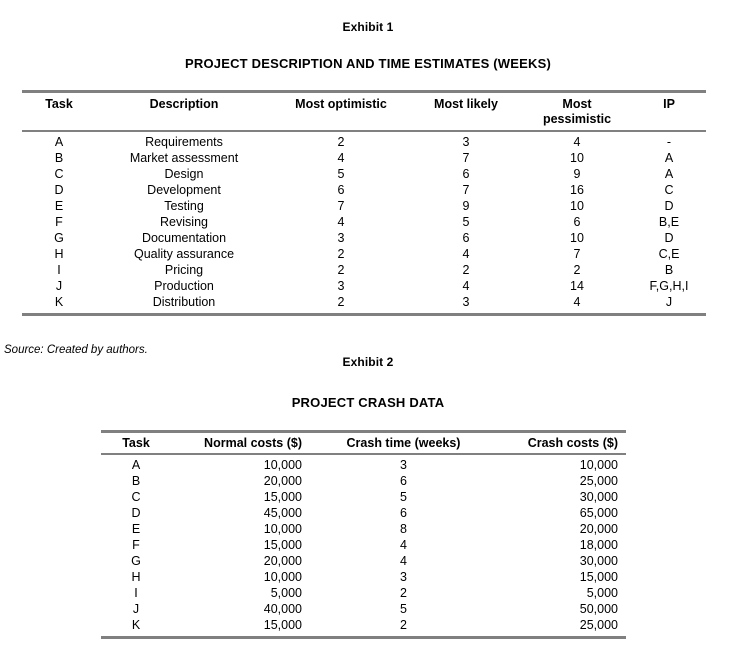  I want to click on table-row: I Pricing 2 2 2 B, so click(364, 270).